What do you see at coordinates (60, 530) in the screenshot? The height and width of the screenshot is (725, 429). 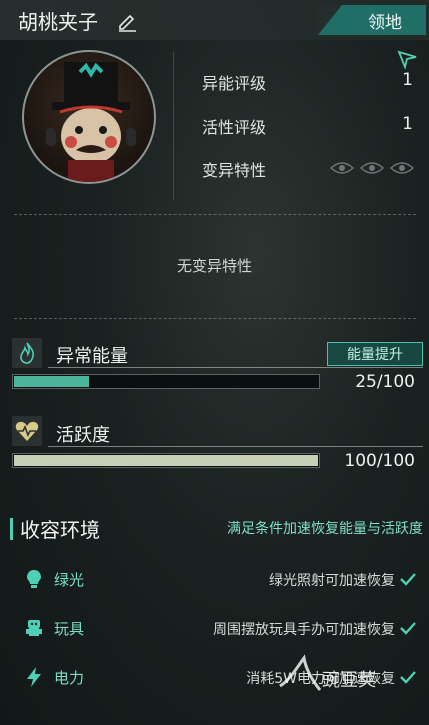 I see `containment-title: 收容环境` at bounding box center [60, 530].